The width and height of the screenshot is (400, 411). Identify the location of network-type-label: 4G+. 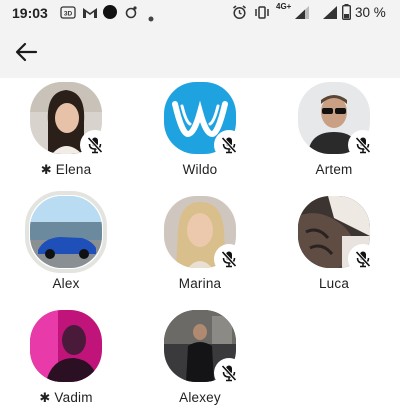
(284, 6).